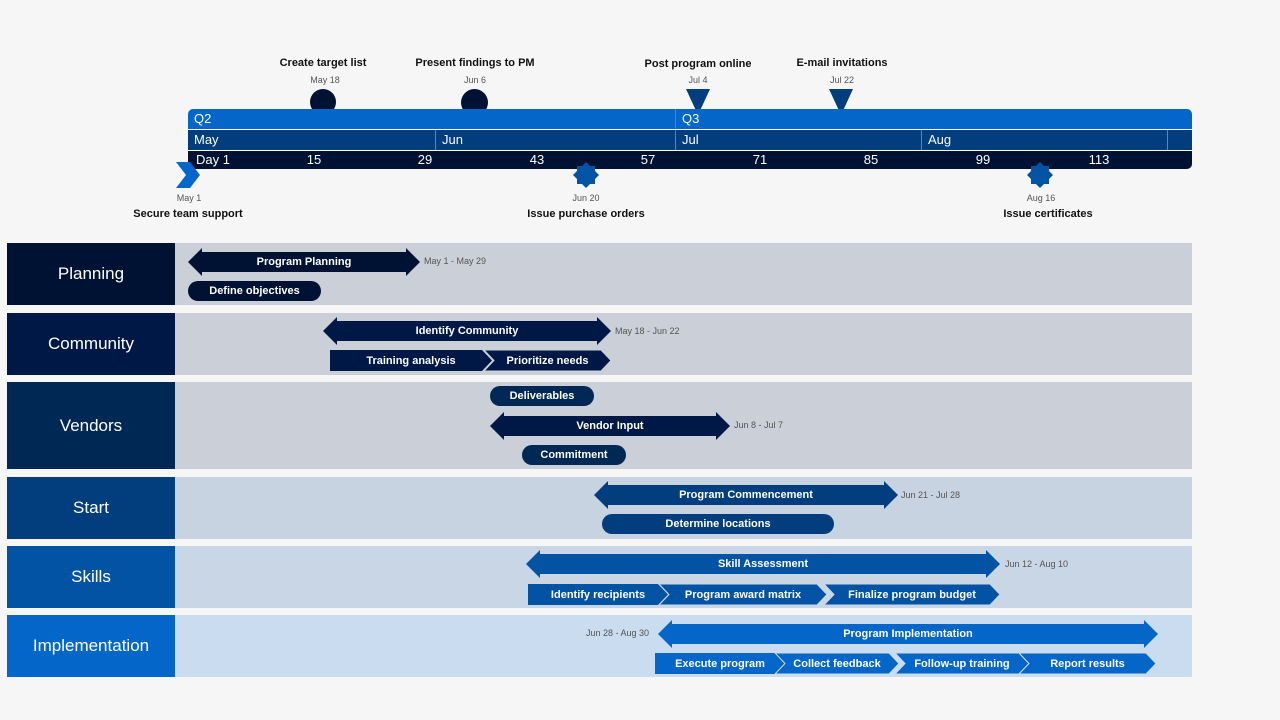 This screenshot has height=720, width=1280. I want to click on swimlane-label: Skills, so click(91, 577).